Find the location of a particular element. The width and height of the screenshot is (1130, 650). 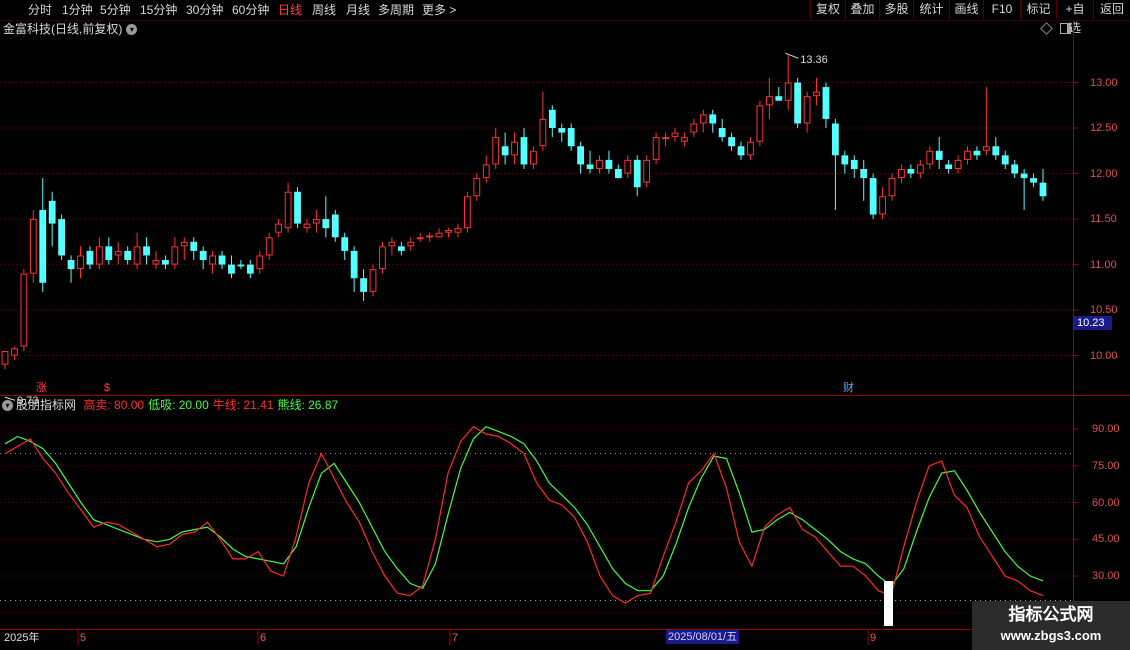

date-tick-label: 7 is located at coordinates (455, 638).